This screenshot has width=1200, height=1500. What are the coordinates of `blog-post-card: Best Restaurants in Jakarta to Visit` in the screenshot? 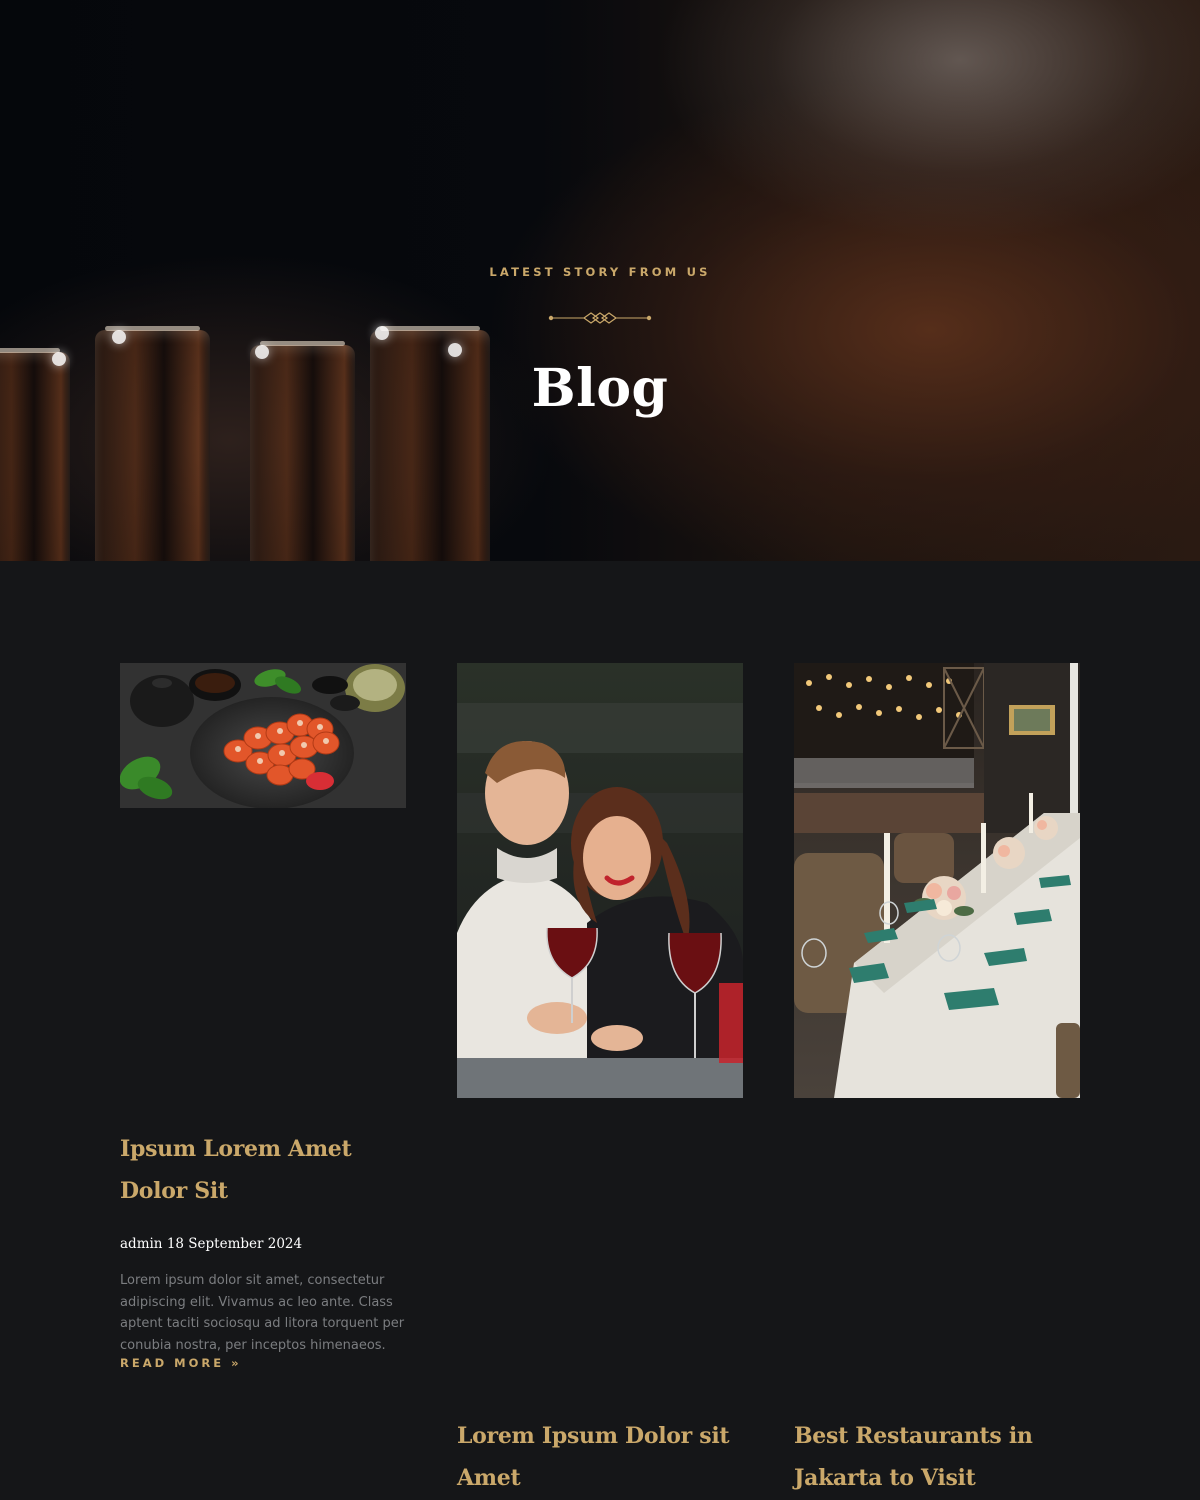 It's located at (937, 1081).